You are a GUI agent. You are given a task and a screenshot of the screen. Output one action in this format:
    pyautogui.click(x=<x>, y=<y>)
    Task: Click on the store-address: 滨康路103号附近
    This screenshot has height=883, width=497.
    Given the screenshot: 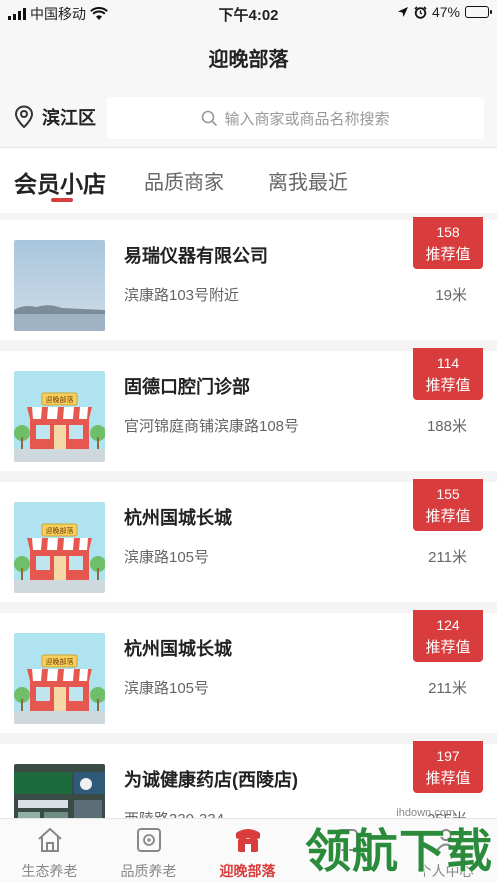 What is the action you would take?
    pyautogui.click(x=182, y=295)
    